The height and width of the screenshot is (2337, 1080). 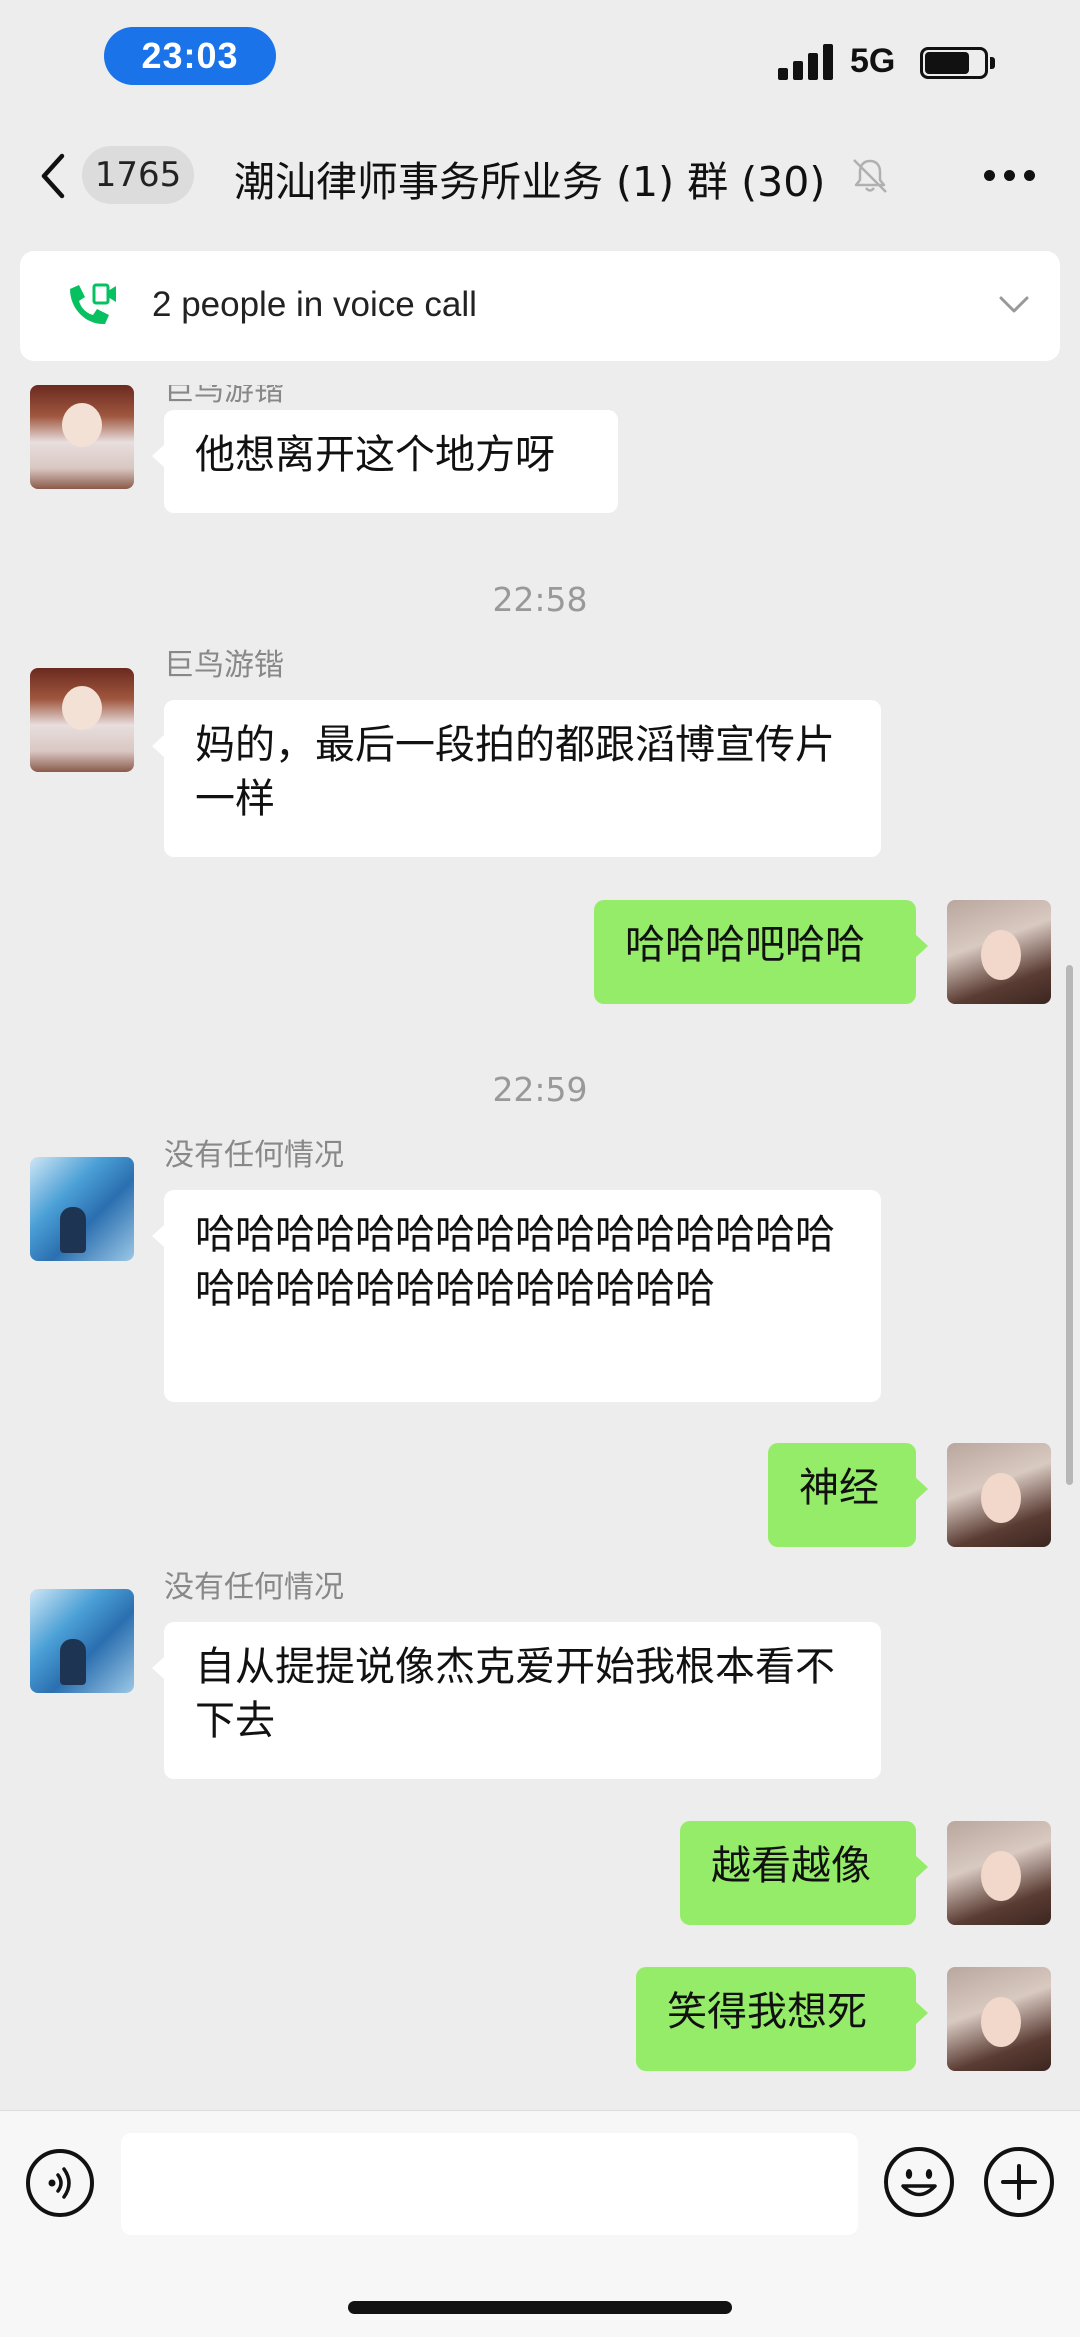 I want to click on mute-icon, so click(x=870, y=176).